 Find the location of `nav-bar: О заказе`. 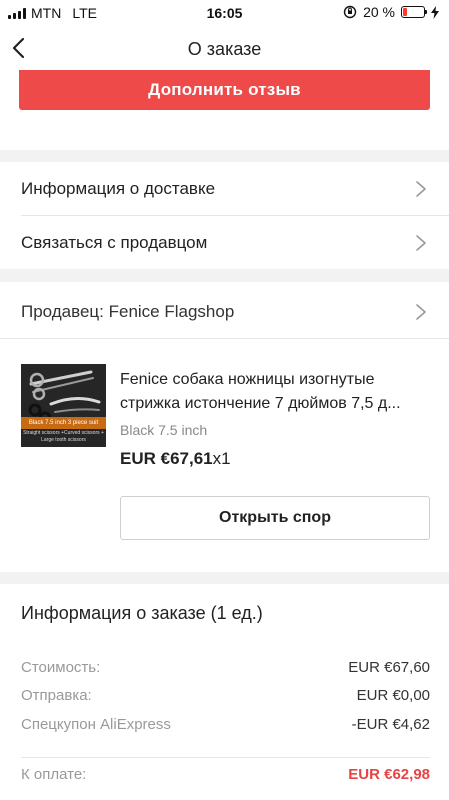

nav-bar: О заказе is located at coordinates (224, 48).